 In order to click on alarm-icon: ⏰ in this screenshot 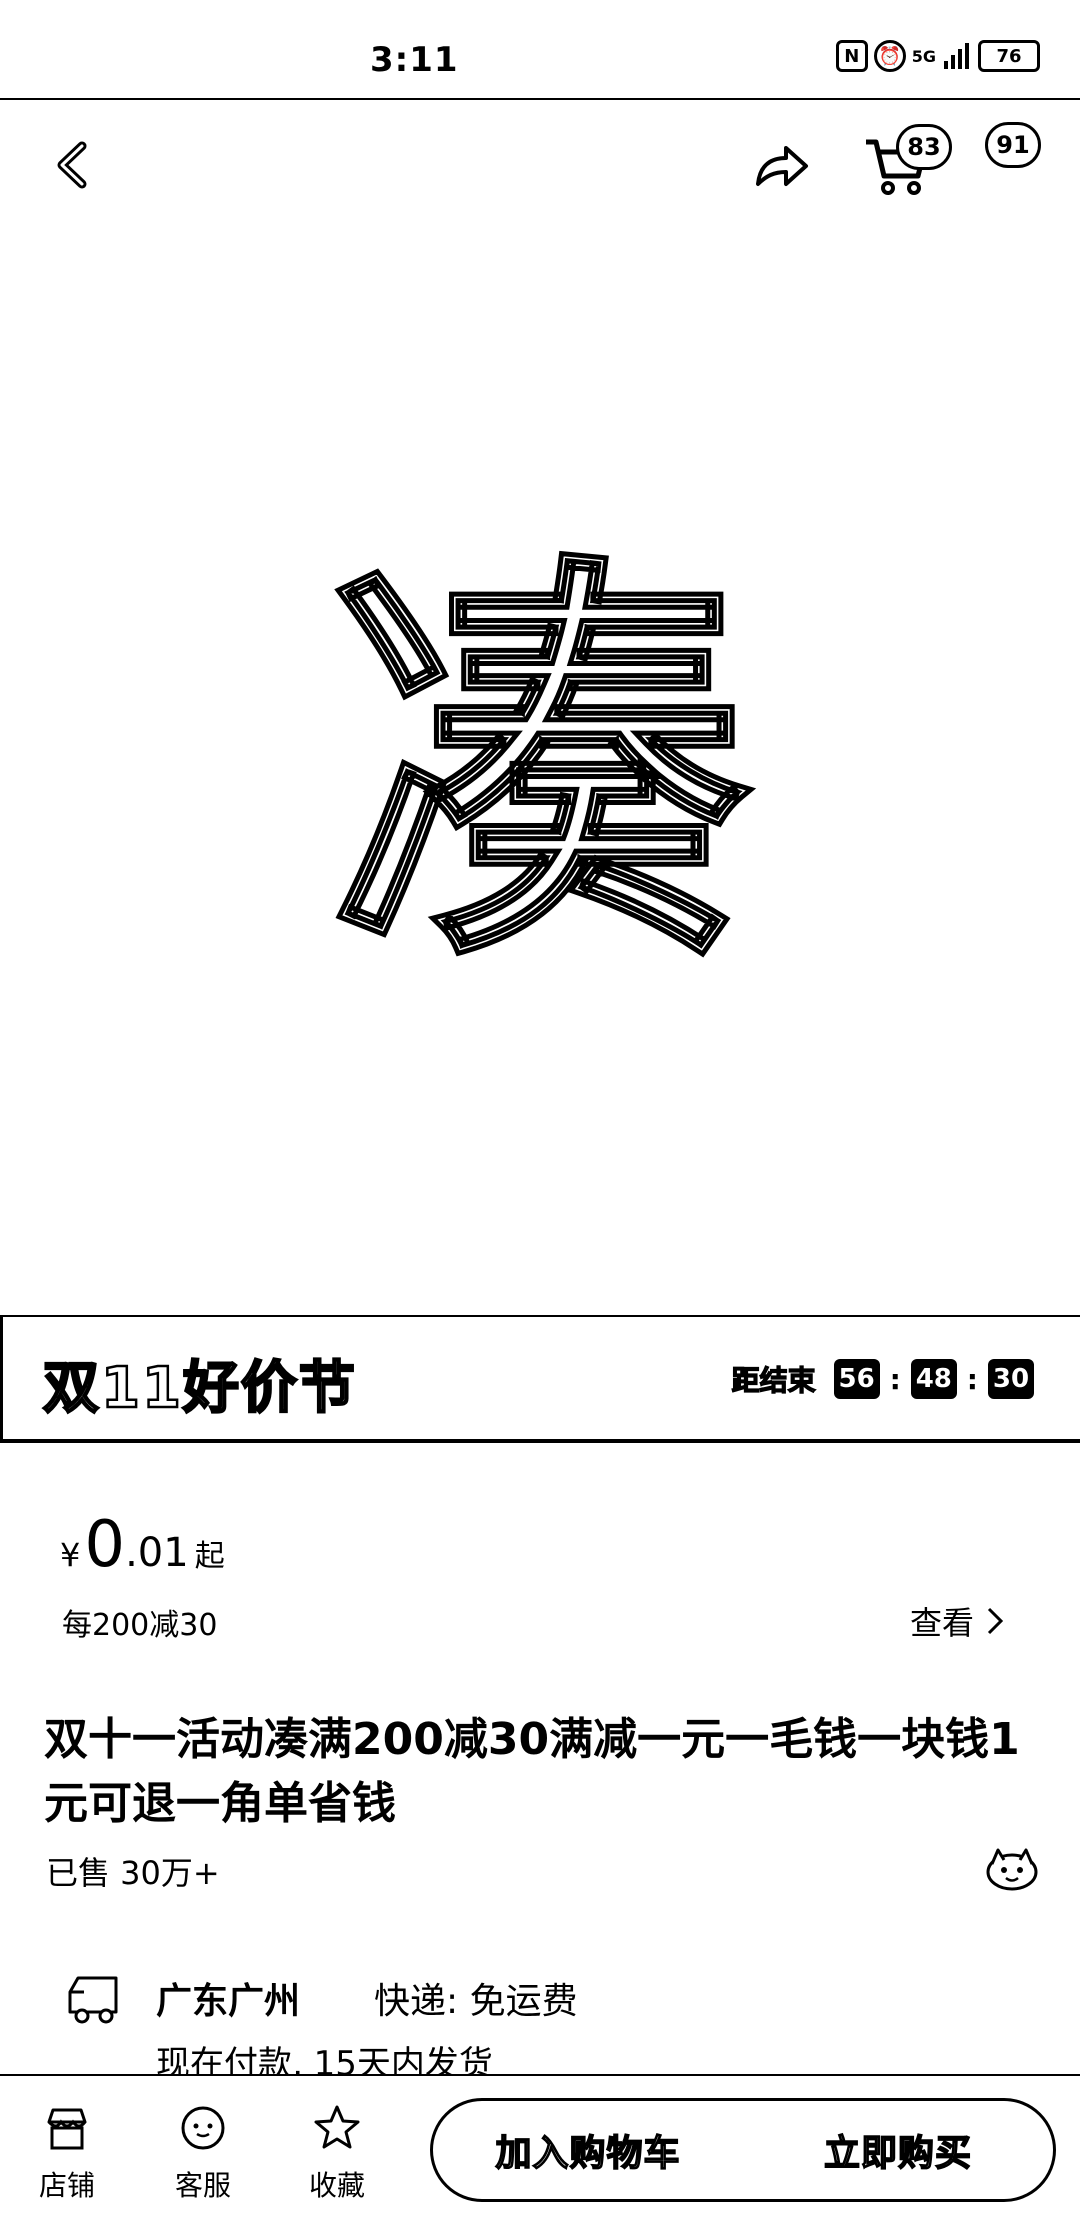, I will do `click(889, 56)`.